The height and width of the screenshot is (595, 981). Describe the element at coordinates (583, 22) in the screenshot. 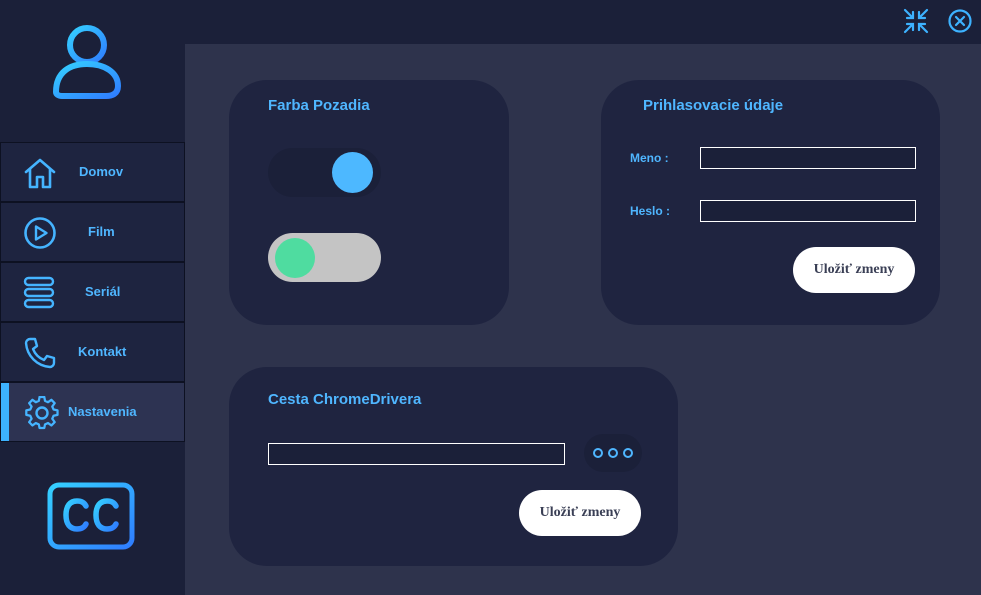

I see `title-bar` at that location.